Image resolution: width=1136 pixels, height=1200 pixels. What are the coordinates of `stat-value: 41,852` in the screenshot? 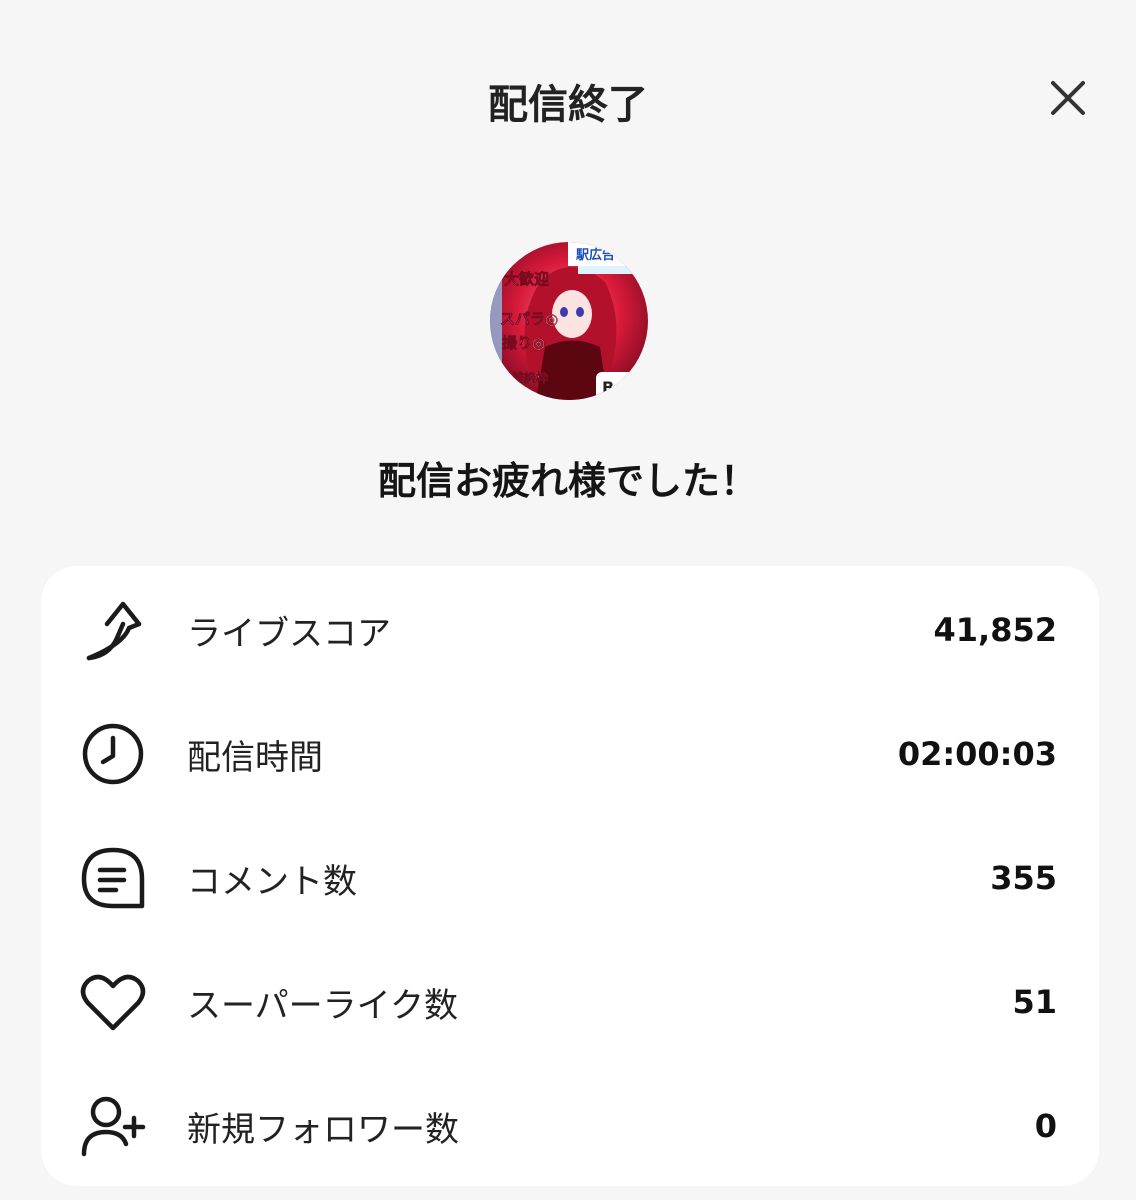 It's located at (995, 630).